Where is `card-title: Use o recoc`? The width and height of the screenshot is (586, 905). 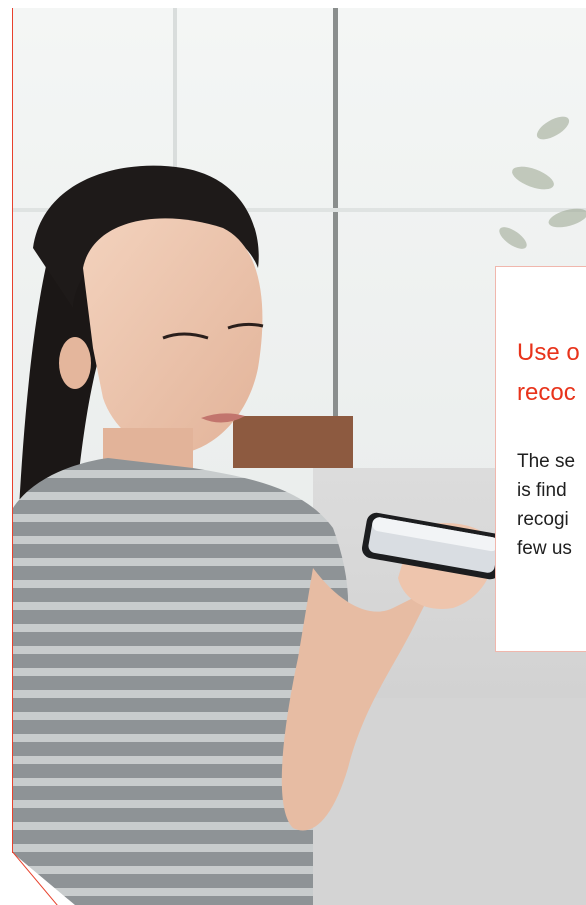
card-title: Use o recoc is located at coordinates (548, 372).